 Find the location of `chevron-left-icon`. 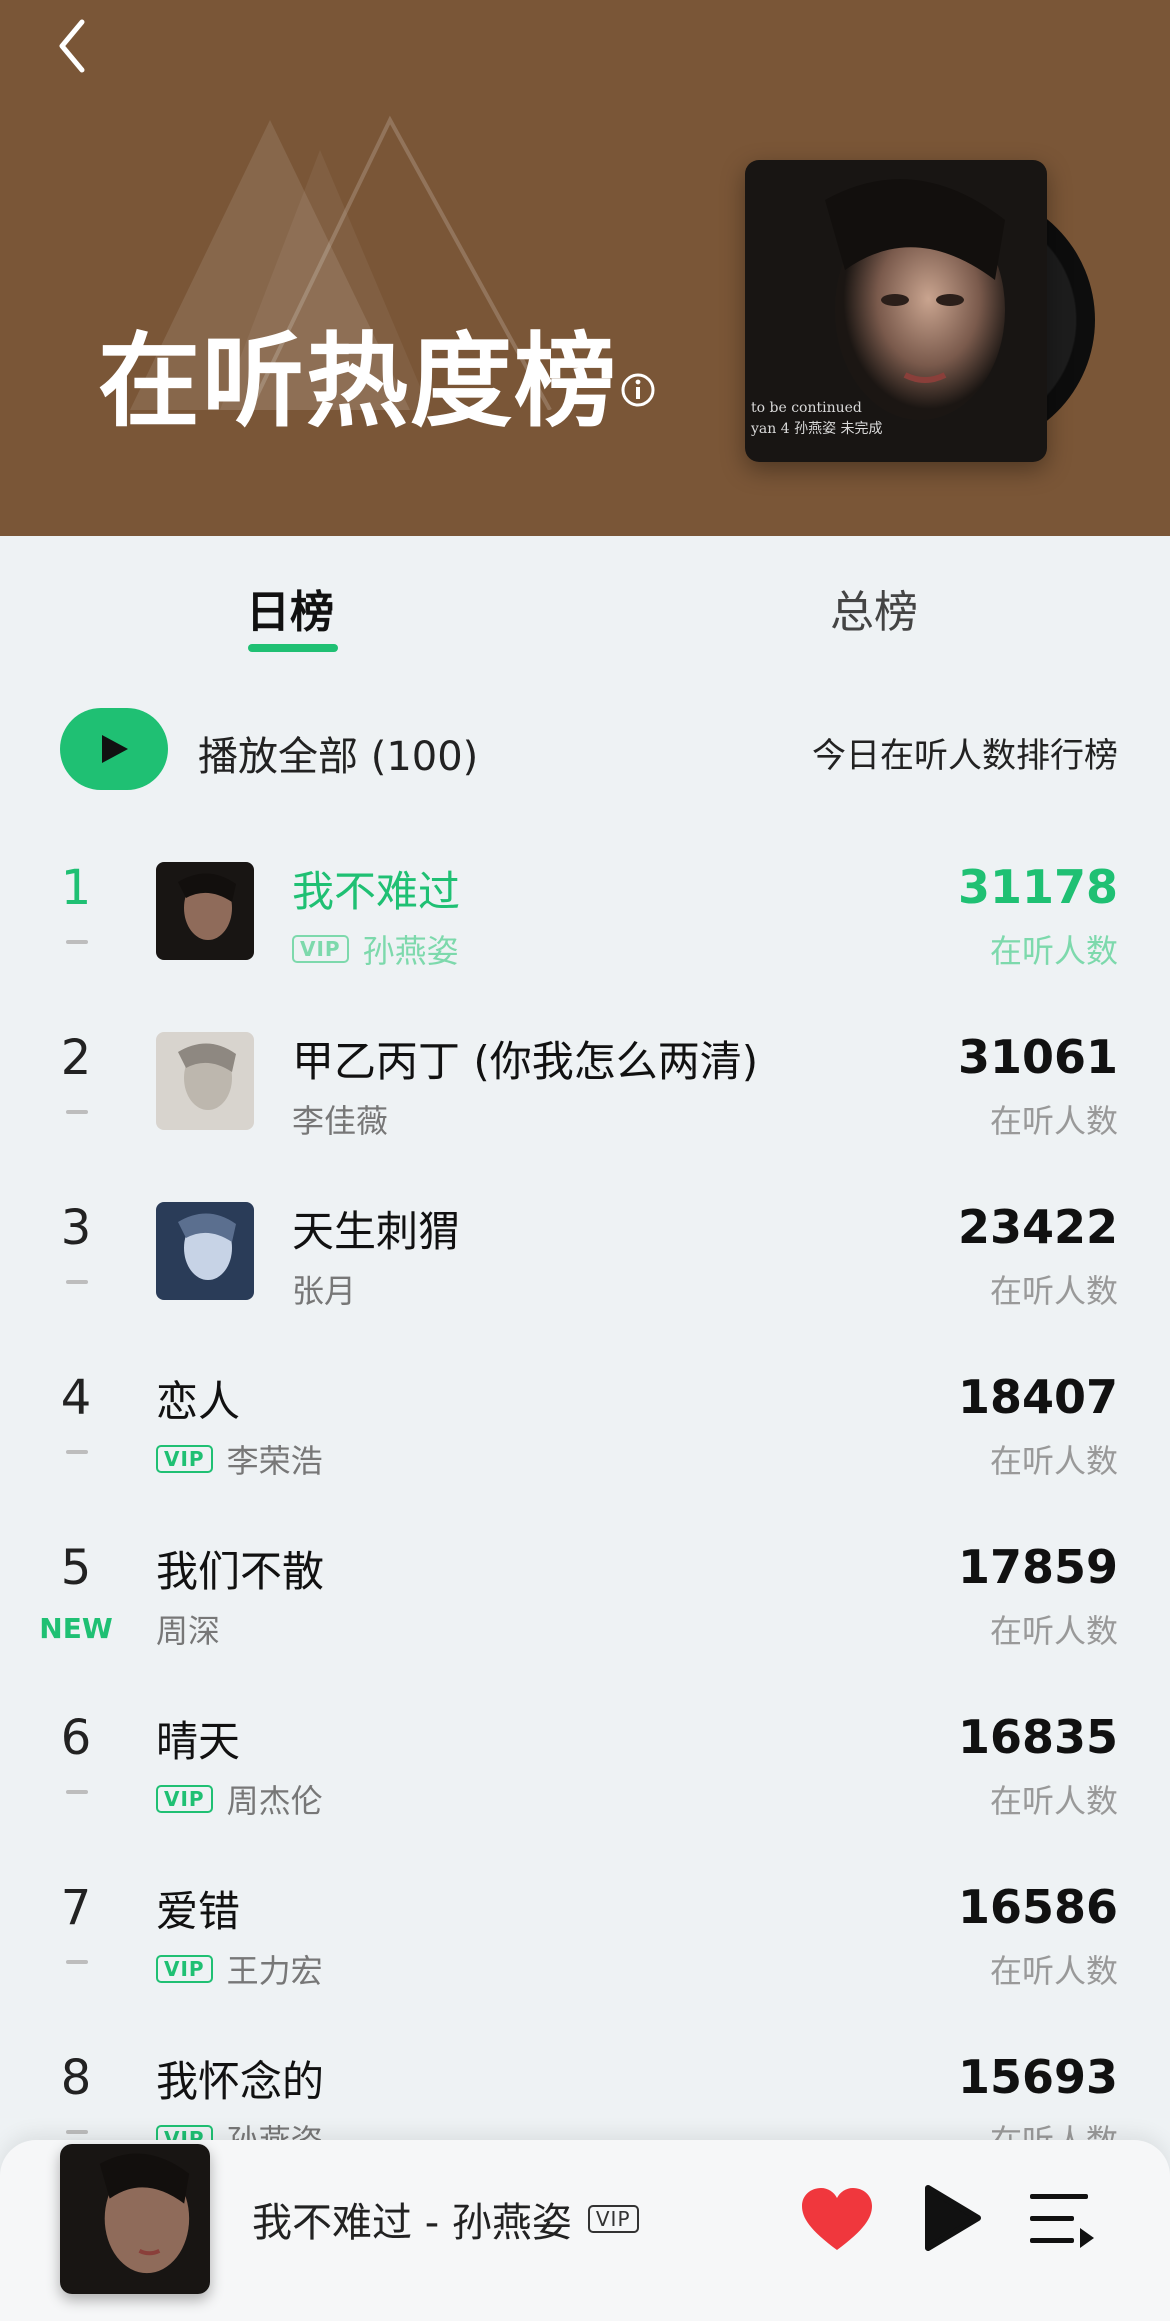

chevron-left-icon is located at coordinates (72, 46).